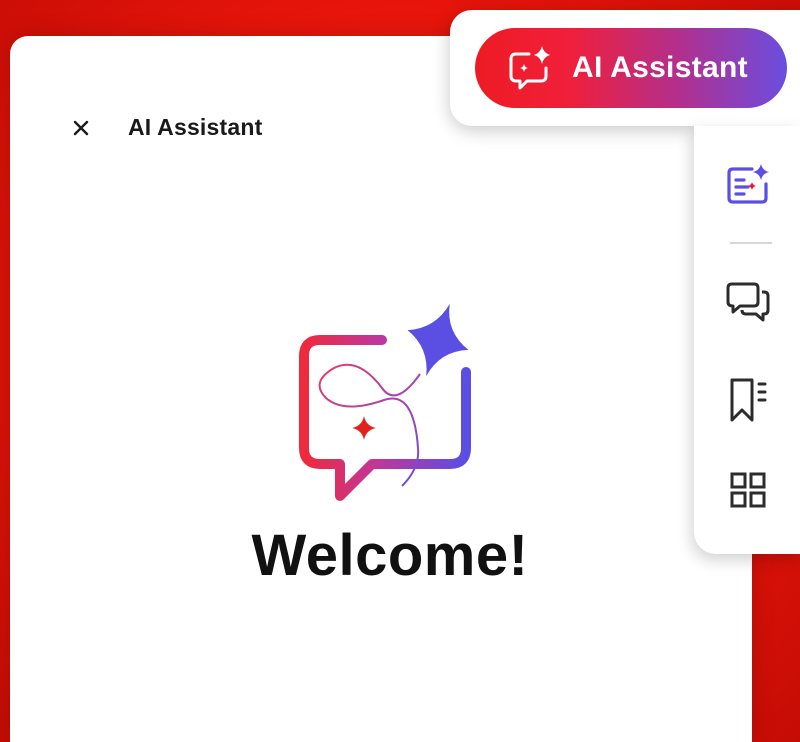 This screenshot has width=800, height=742. Describe the element at coordinates (747, 340) in the screenshot. I see `side-toolbar` at that location.